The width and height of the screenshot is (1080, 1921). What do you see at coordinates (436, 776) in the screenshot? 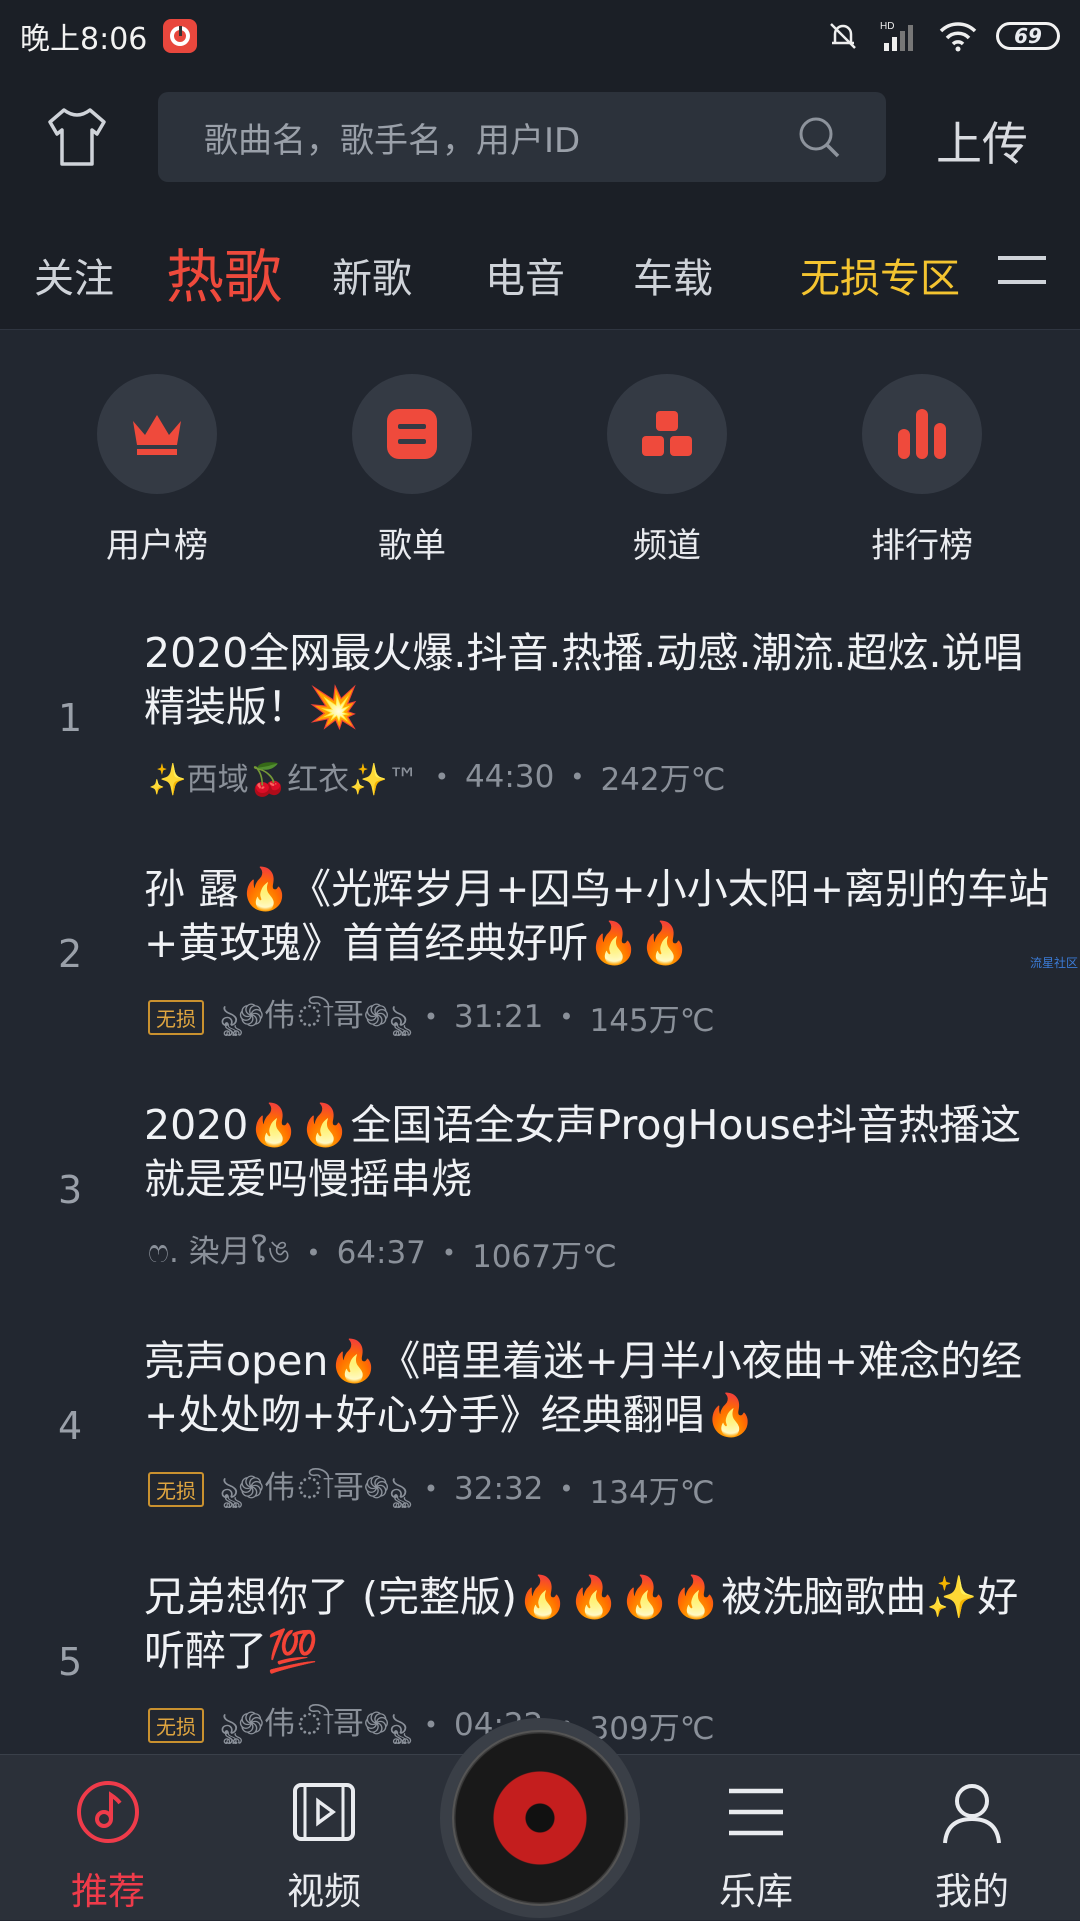
I see `song-meta: ✨西域🍒红衣✨™ • 44:30 • 242万℃` at bounding box center [436, 776].